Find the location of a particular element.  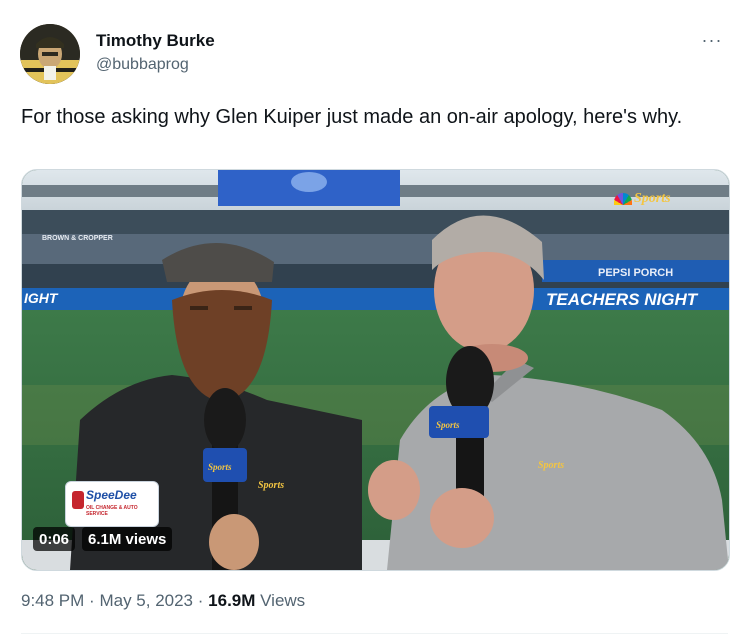

author-handle: @bubbaprog is located at coordinates (142, 65).